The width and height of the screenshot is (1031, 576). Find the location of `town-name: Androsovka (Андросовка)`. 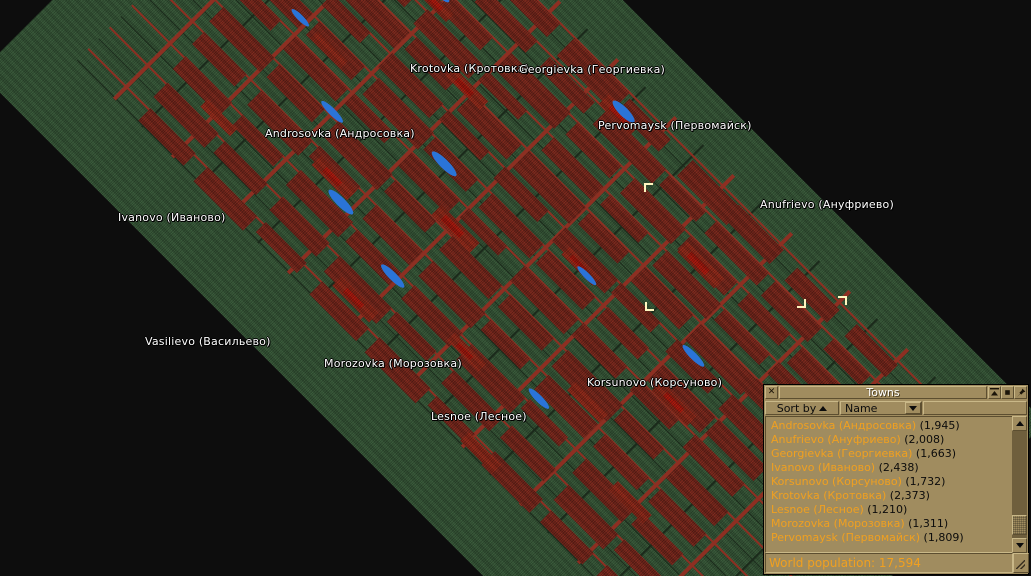

town-name: Androsovka (Андросовка) is located at coordinates (844, 425).